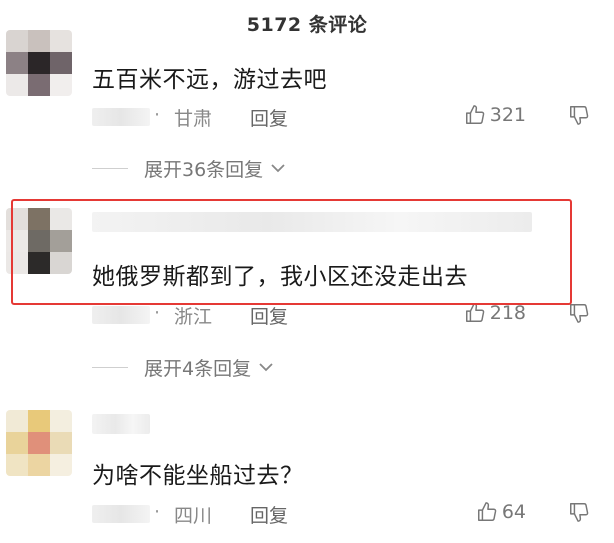  Describe the element at coordinates (209, 80) in the screenshot. I see `comment-text: 五百米不远，游过去吧` at that location.